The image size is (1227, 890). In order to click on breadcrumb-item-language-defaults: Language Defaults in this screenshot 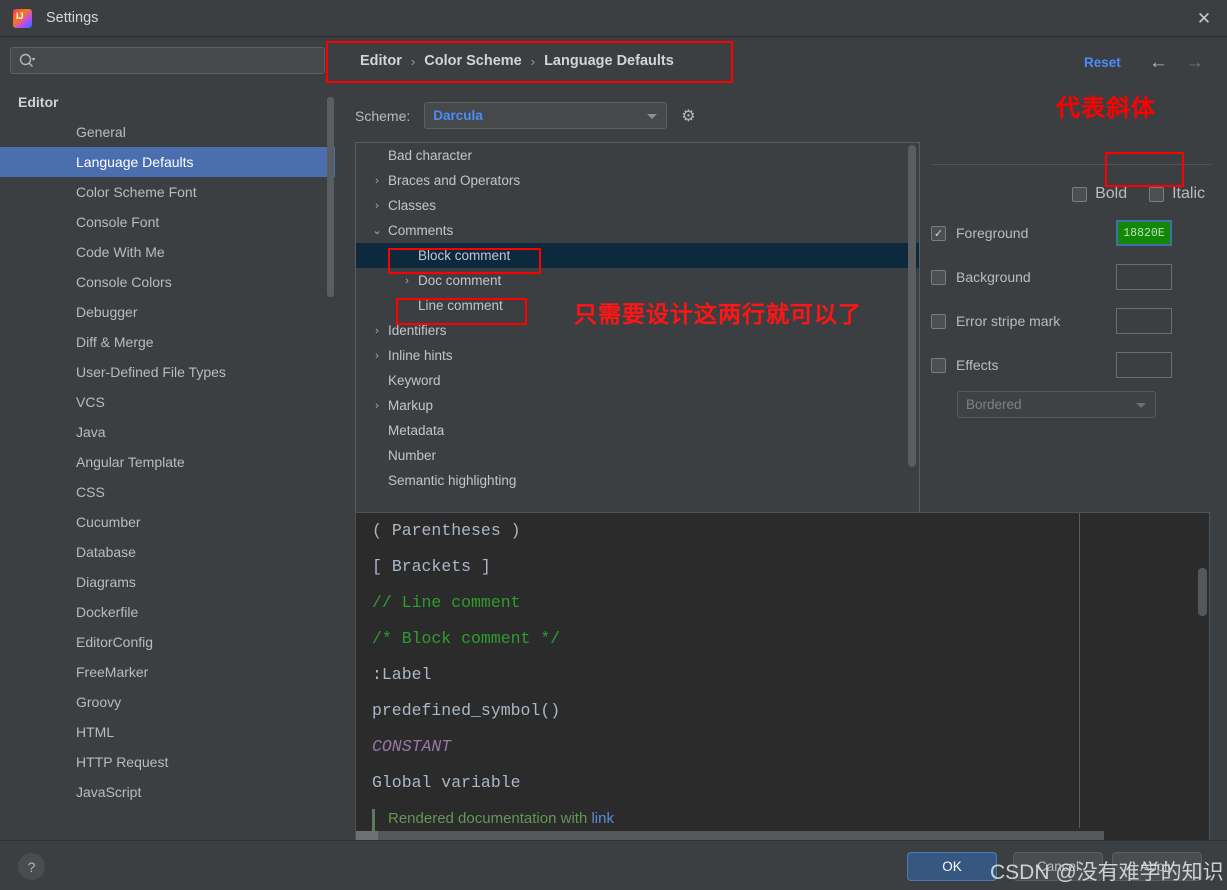, I will do `click(609, 61)`.